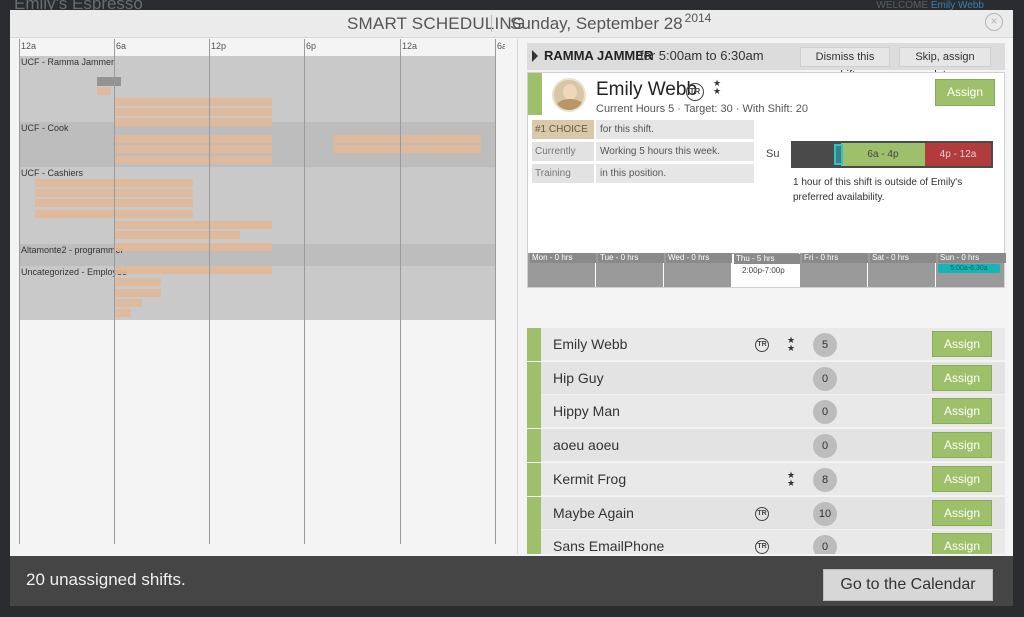 Image resolution: width=1024 pixels, height=617 pixels. Describe the element at coordinates (766, 412) in the screenshot. I see `list-item: Hippy Man 0 Assign` at that location.